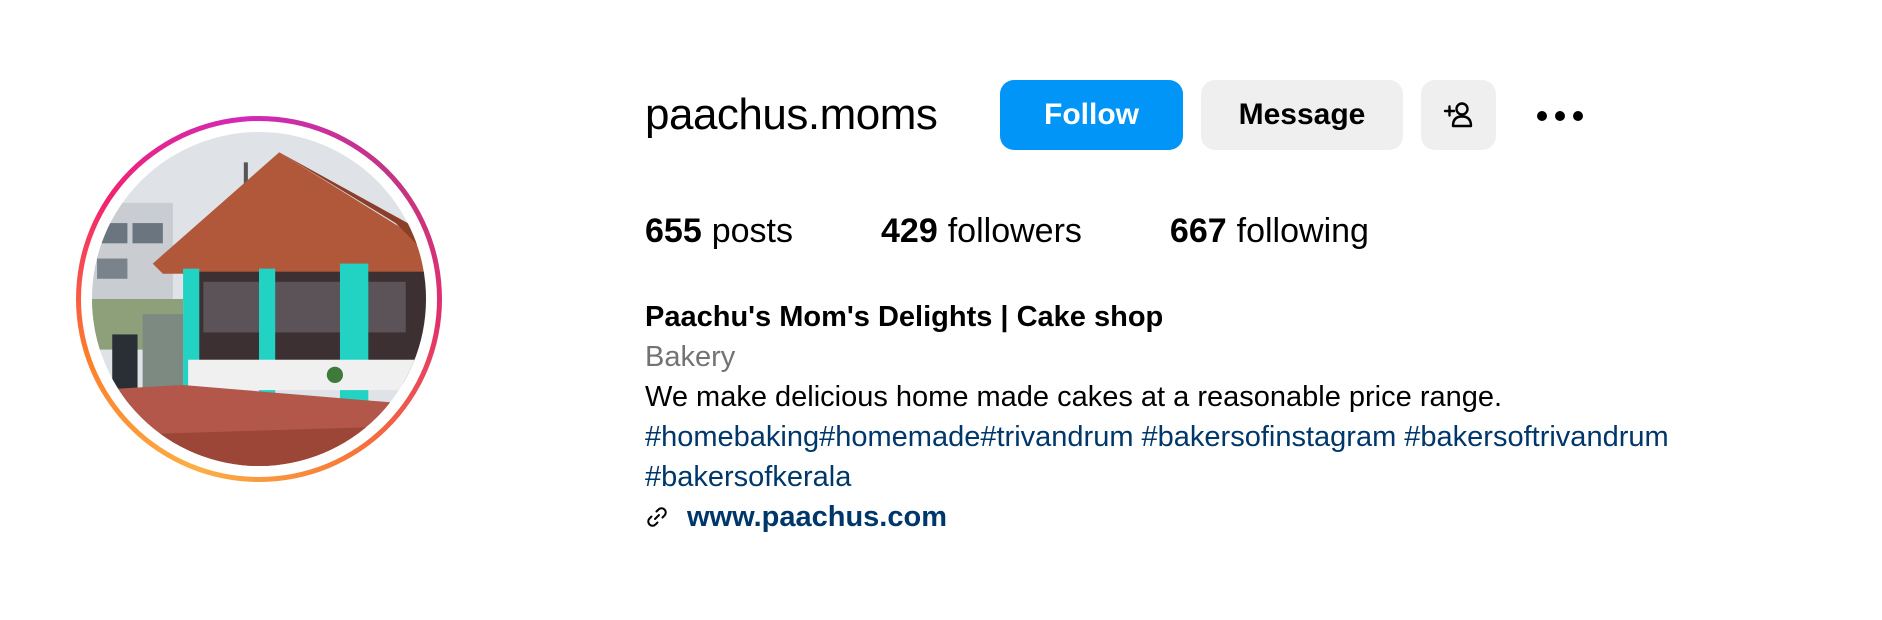 This screenshot has height=620, width=1882. I want to click on following-stat: 667 following, so click(1269, 231).